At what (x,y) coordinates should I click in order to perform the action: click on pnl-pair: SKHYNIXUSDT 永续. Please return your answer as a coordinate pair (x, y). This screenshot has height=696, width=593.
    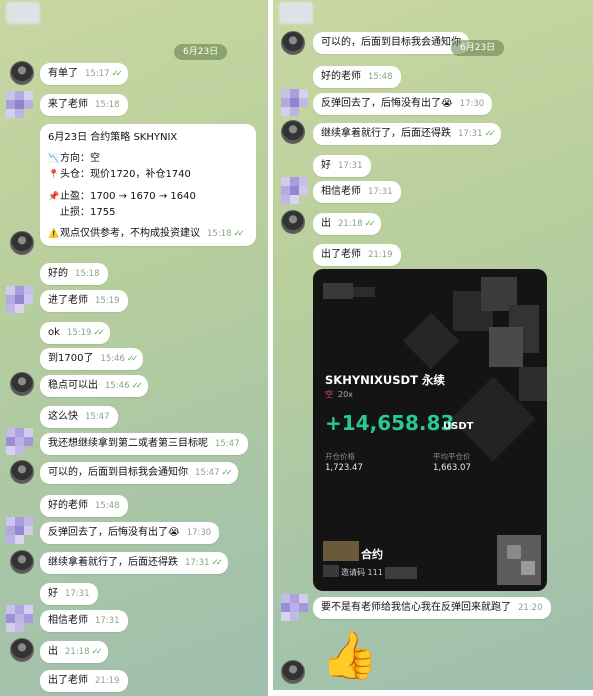
    Looking at the image, I should click on (385, 380).